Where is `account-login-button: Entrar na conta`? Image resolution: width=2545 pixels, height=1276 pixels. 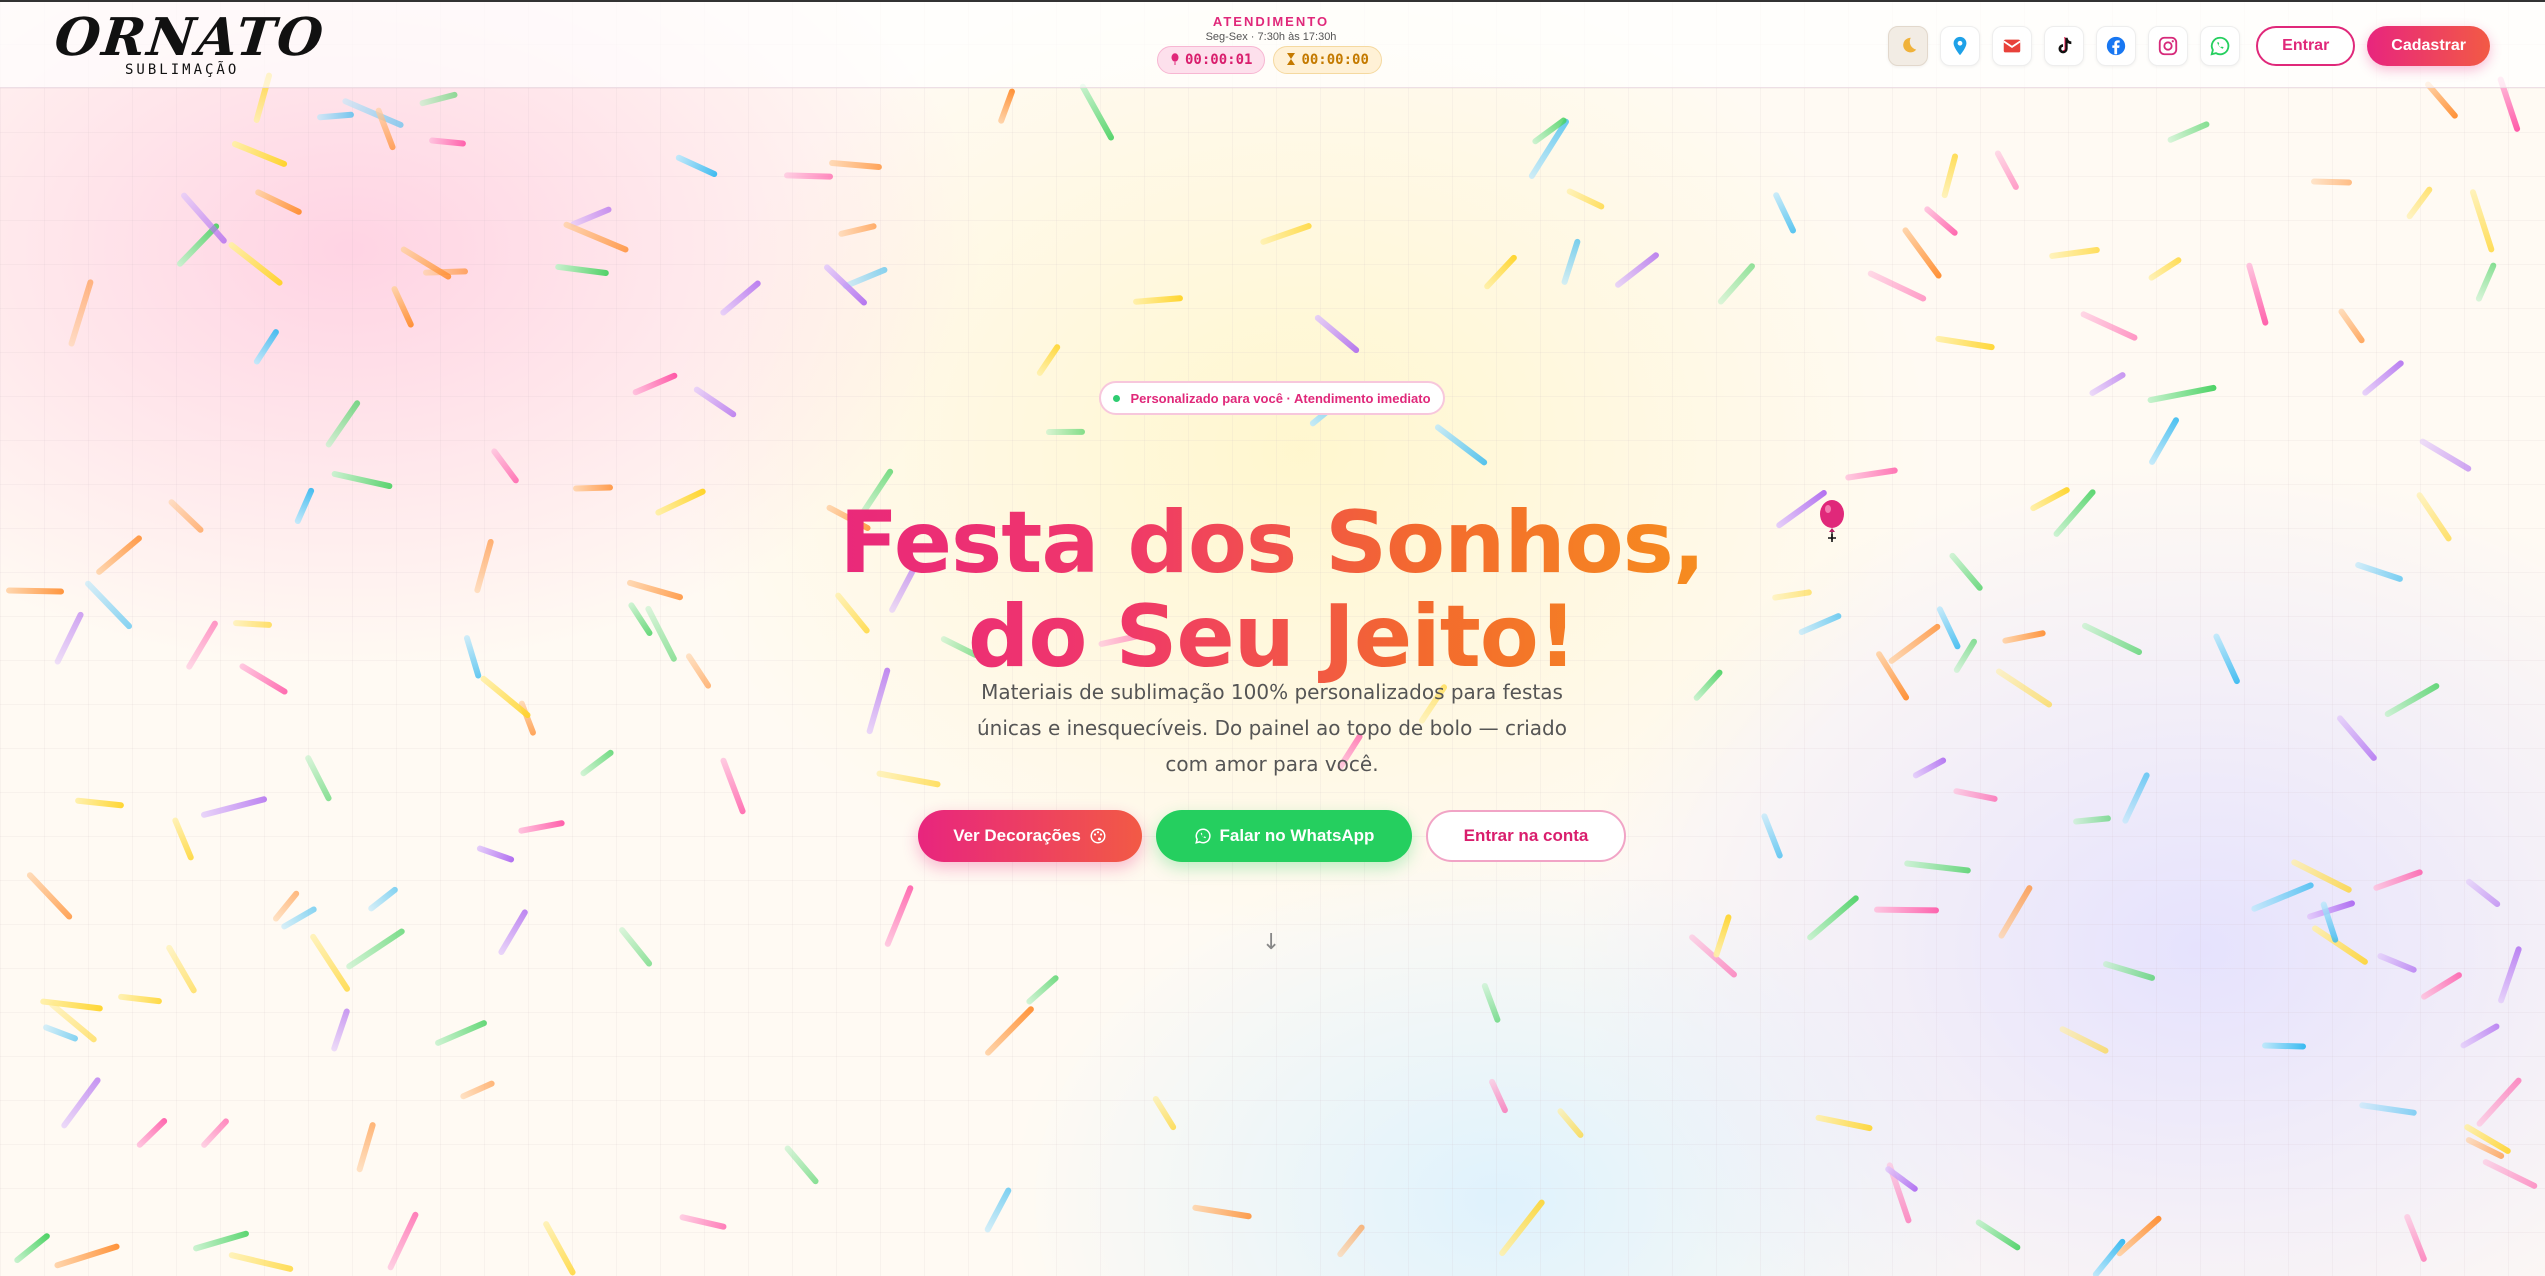
account-login-button: Entrar na conta is located at coordinates (1526, 836).